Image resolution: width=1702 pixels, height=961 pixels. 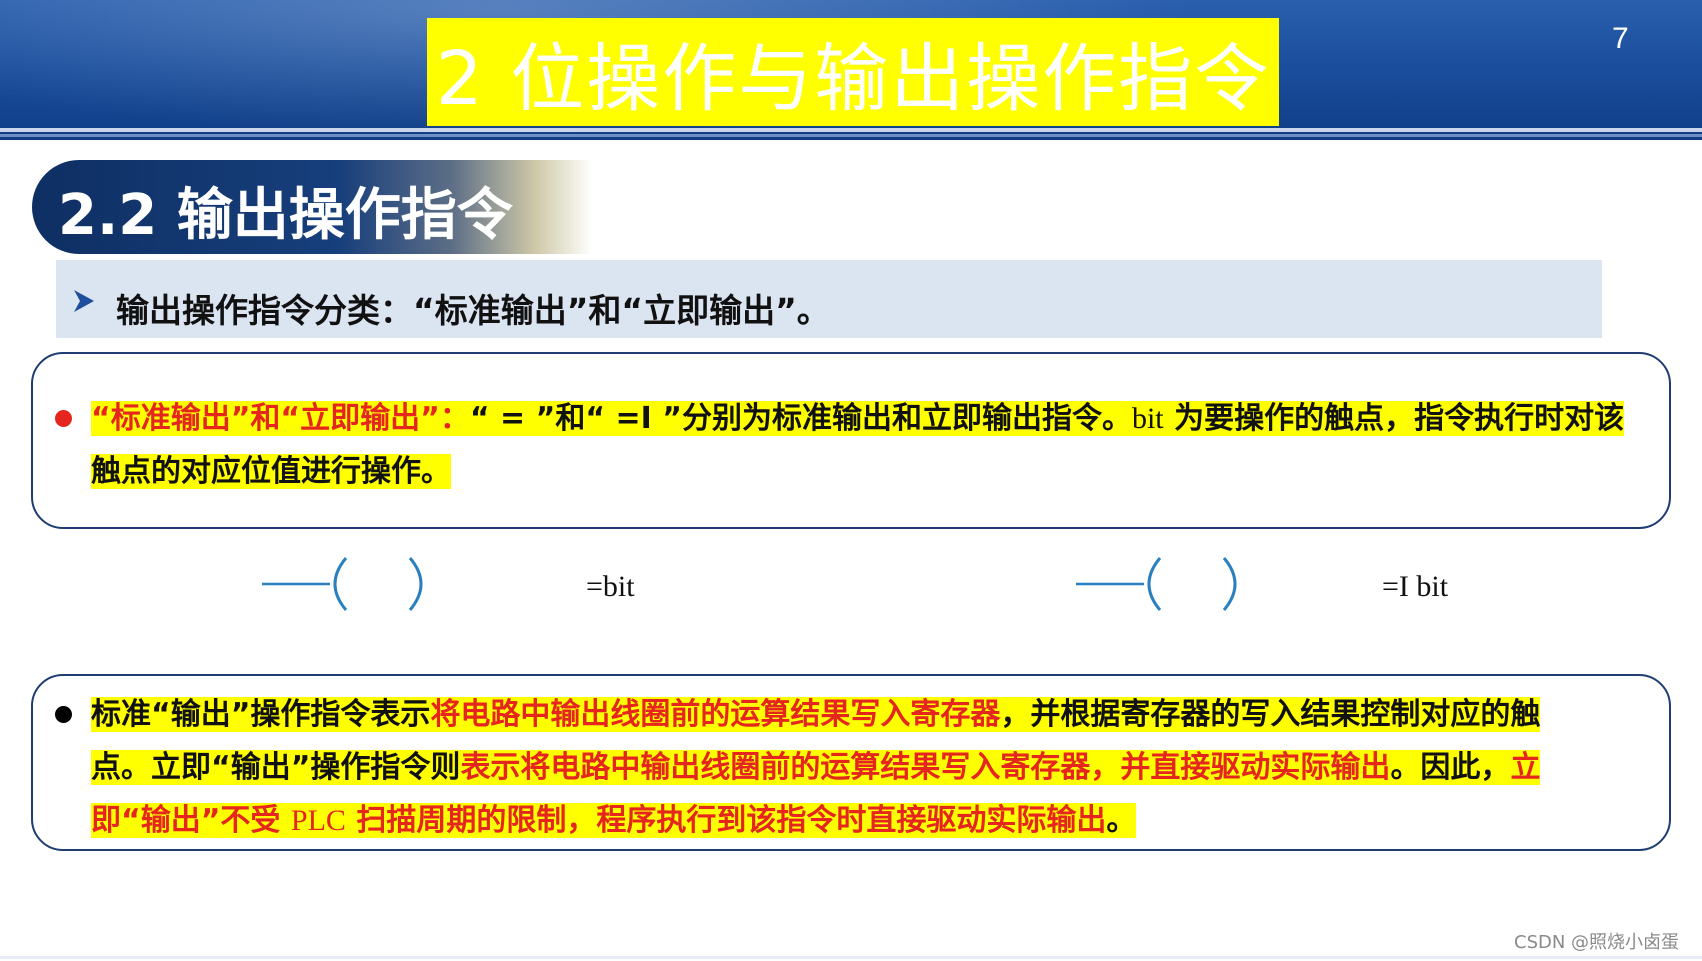 What do you see at coordinates (851, 957) in the screenshot?
I see `footer-line` at bounding box center [851, 957].